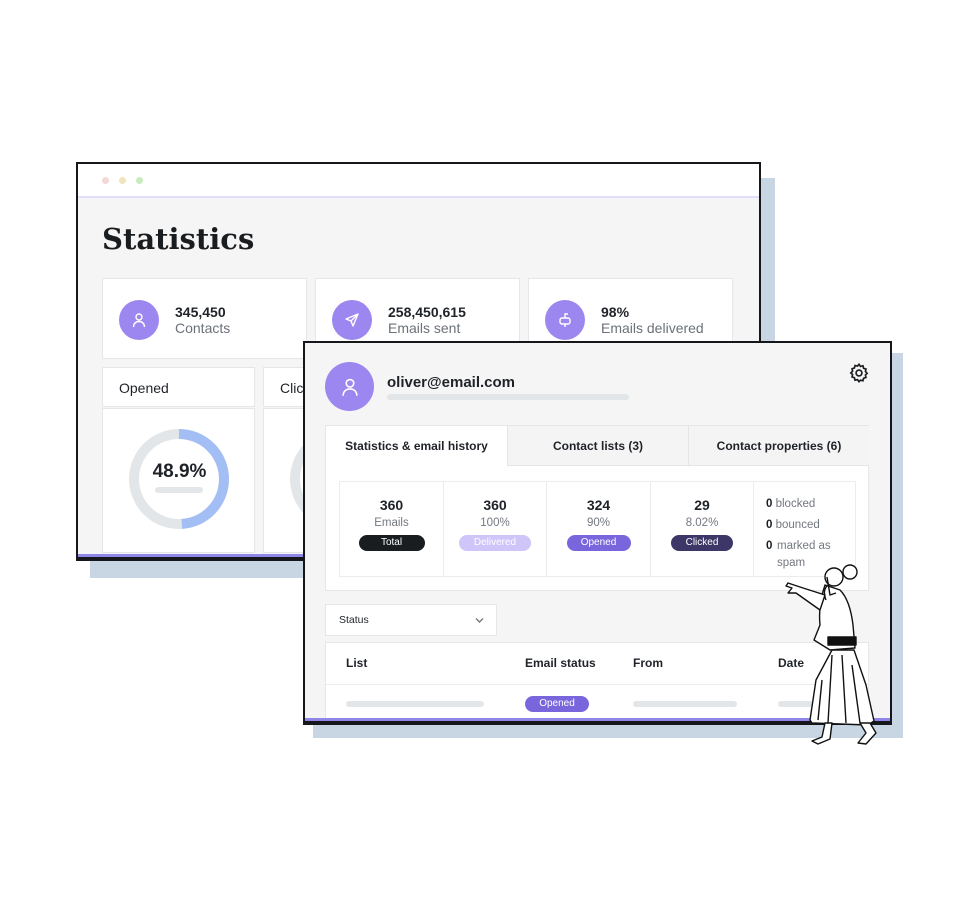 The height and width of the screenshot is (900, 960). Describe the element at coordinates (354, 620) in the screenshot. I see `select-label: Status` at that location.